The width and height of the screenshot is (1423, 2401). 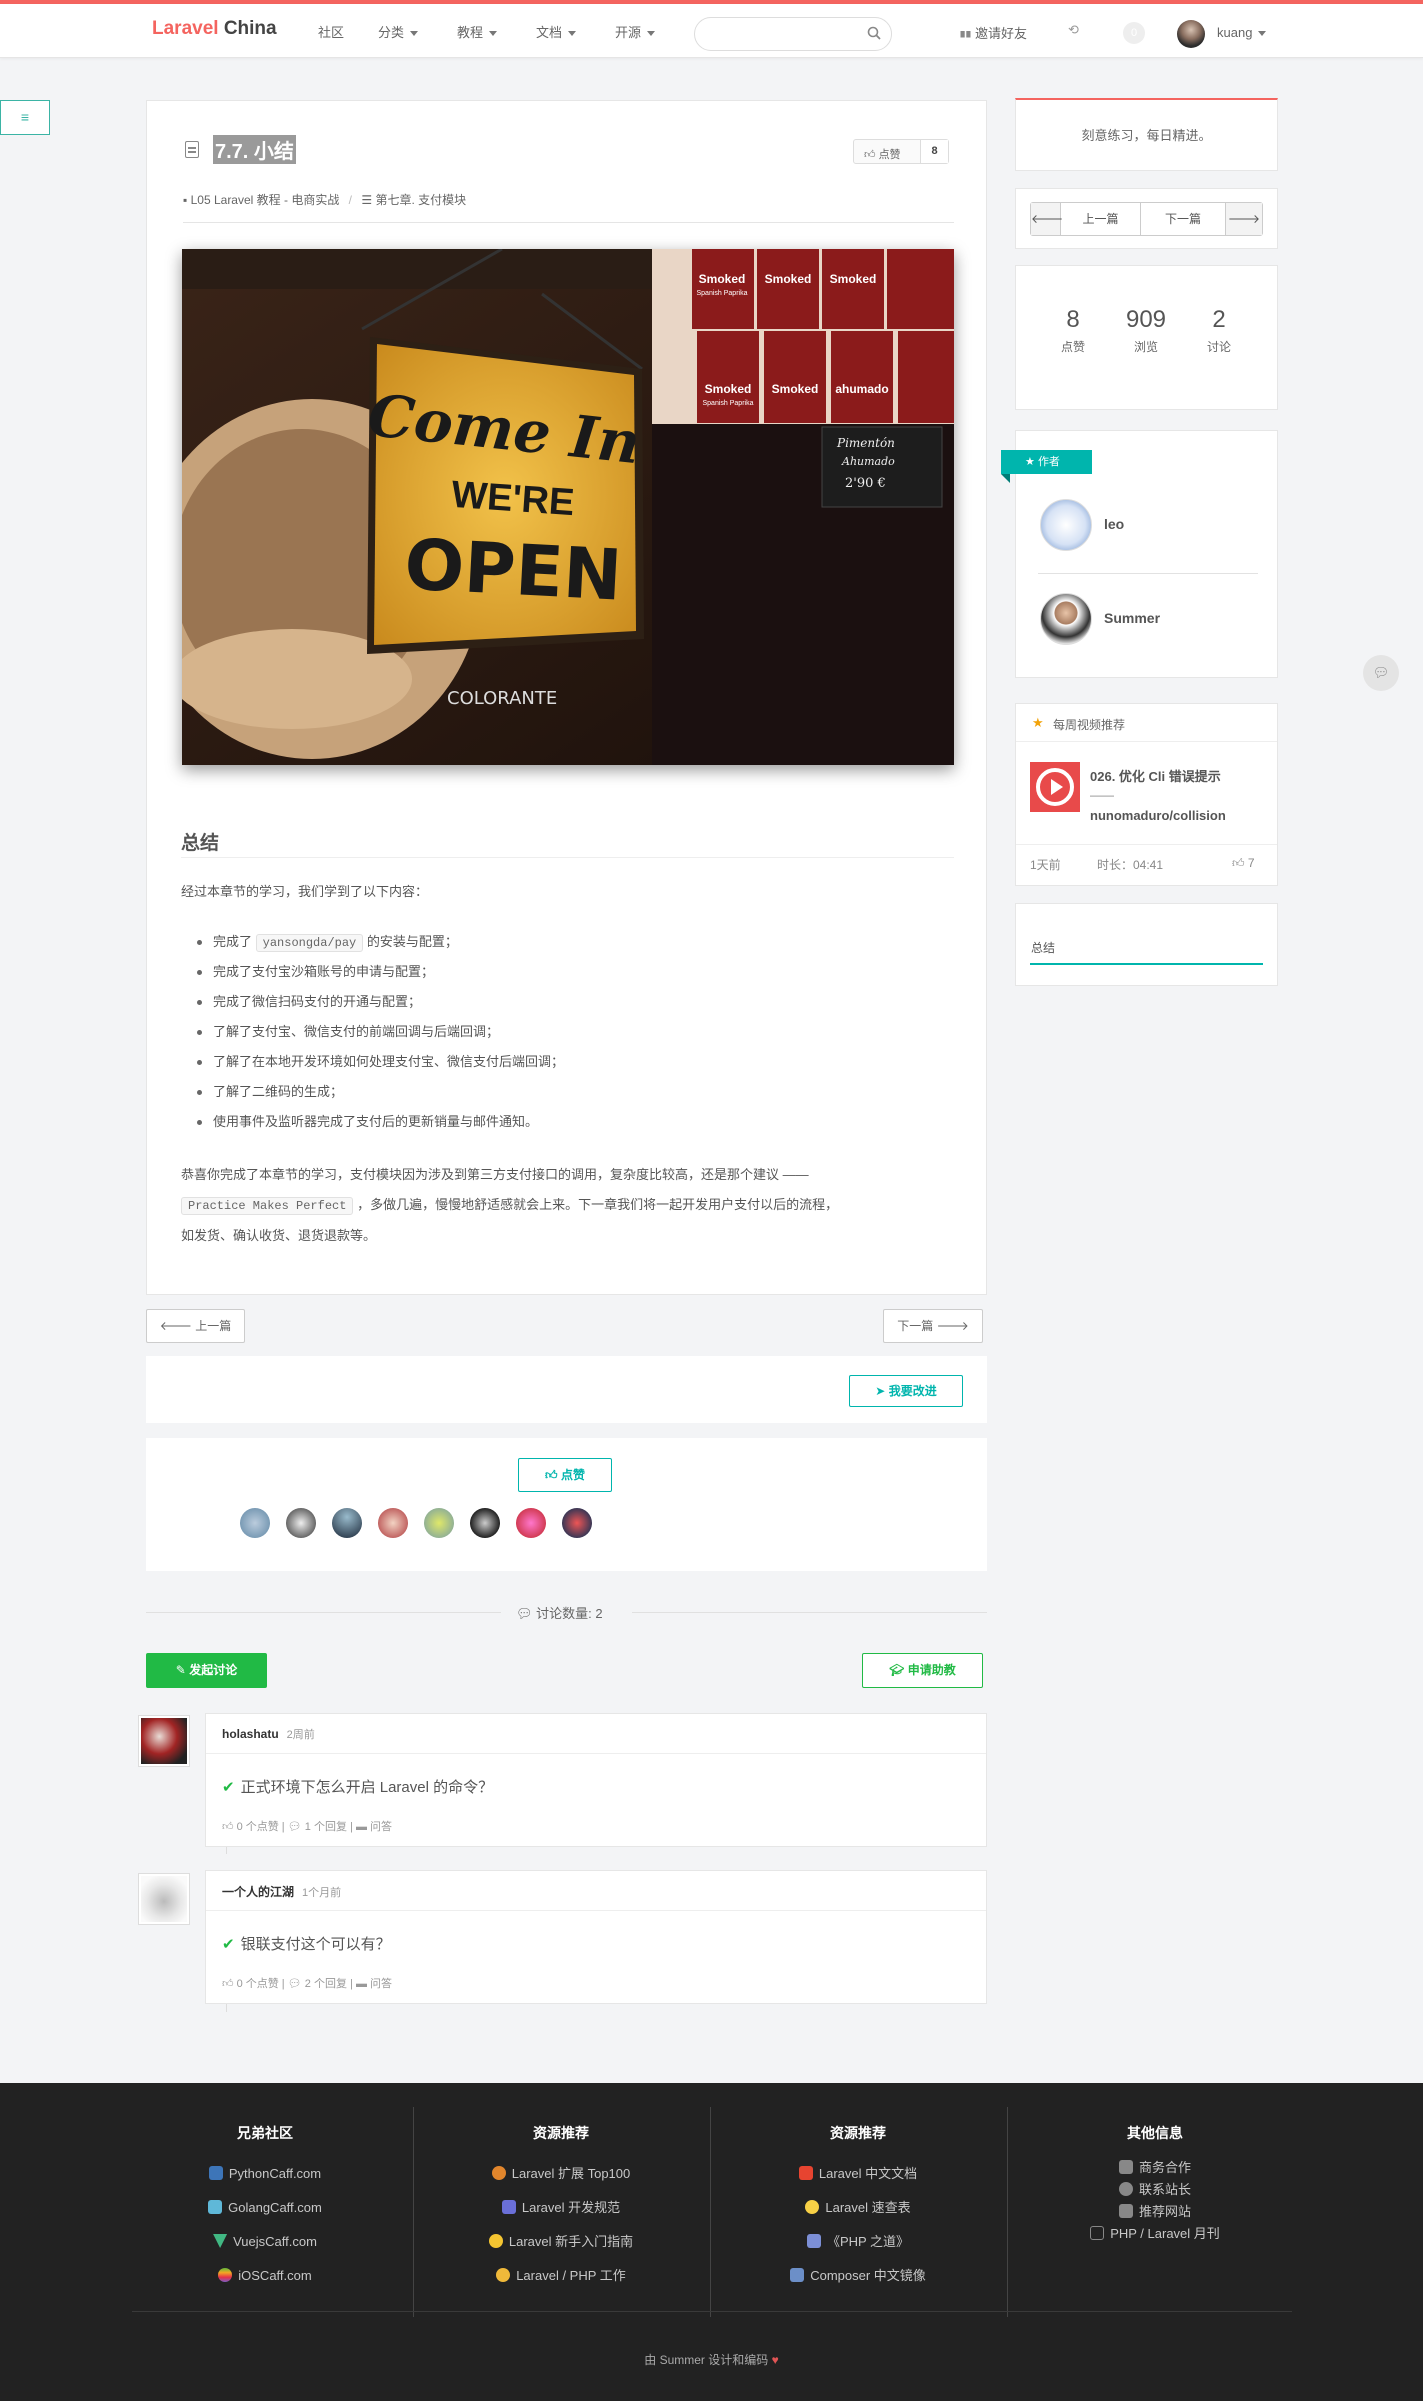 What do you see at coordinates (1043, 947) in the screenshot?
I see `toc-item: 总结` at bounding box center [1043, 947].